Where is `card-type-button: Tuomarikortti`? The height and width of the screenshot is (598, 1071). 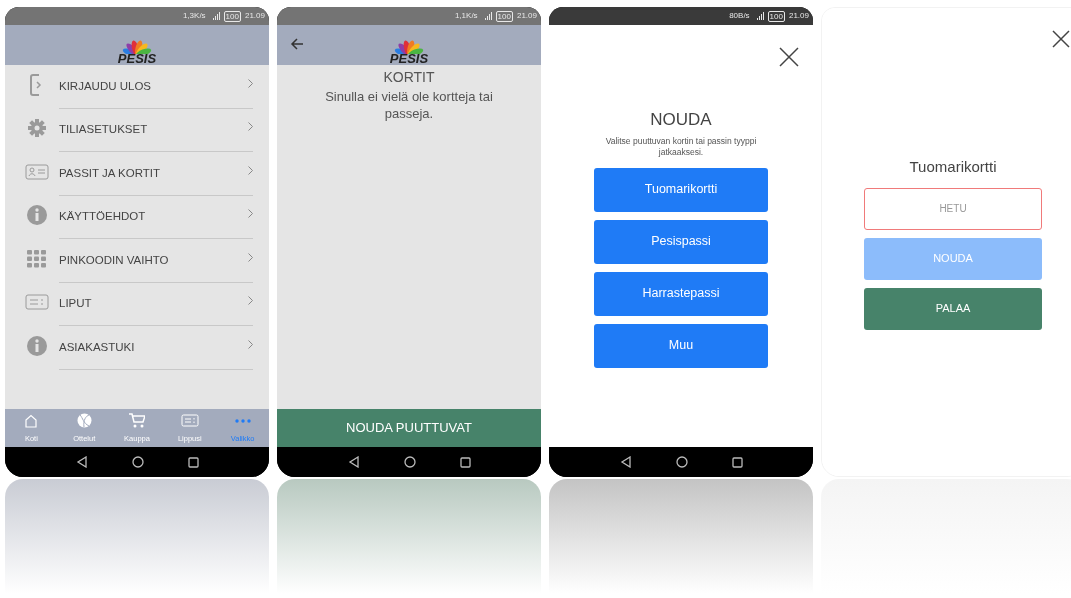
card-type-button: Tuomarikortti is located at coordinates (681, 189).